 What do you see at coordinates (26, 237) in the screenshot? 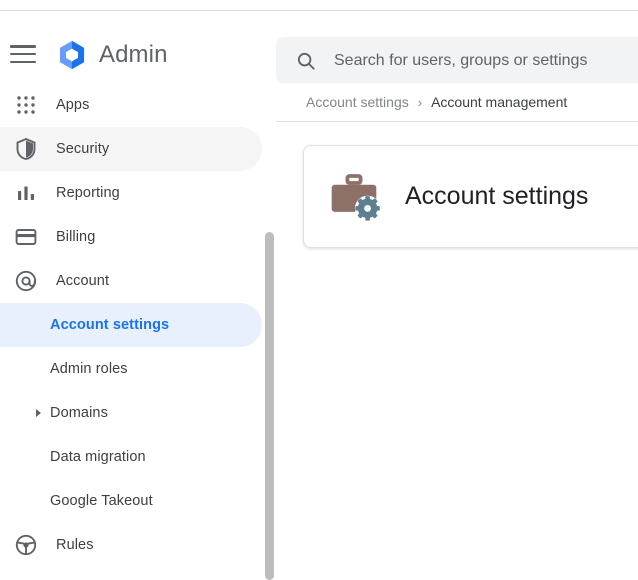
I see `credit-card-icon` at bounding box center [26, 237].